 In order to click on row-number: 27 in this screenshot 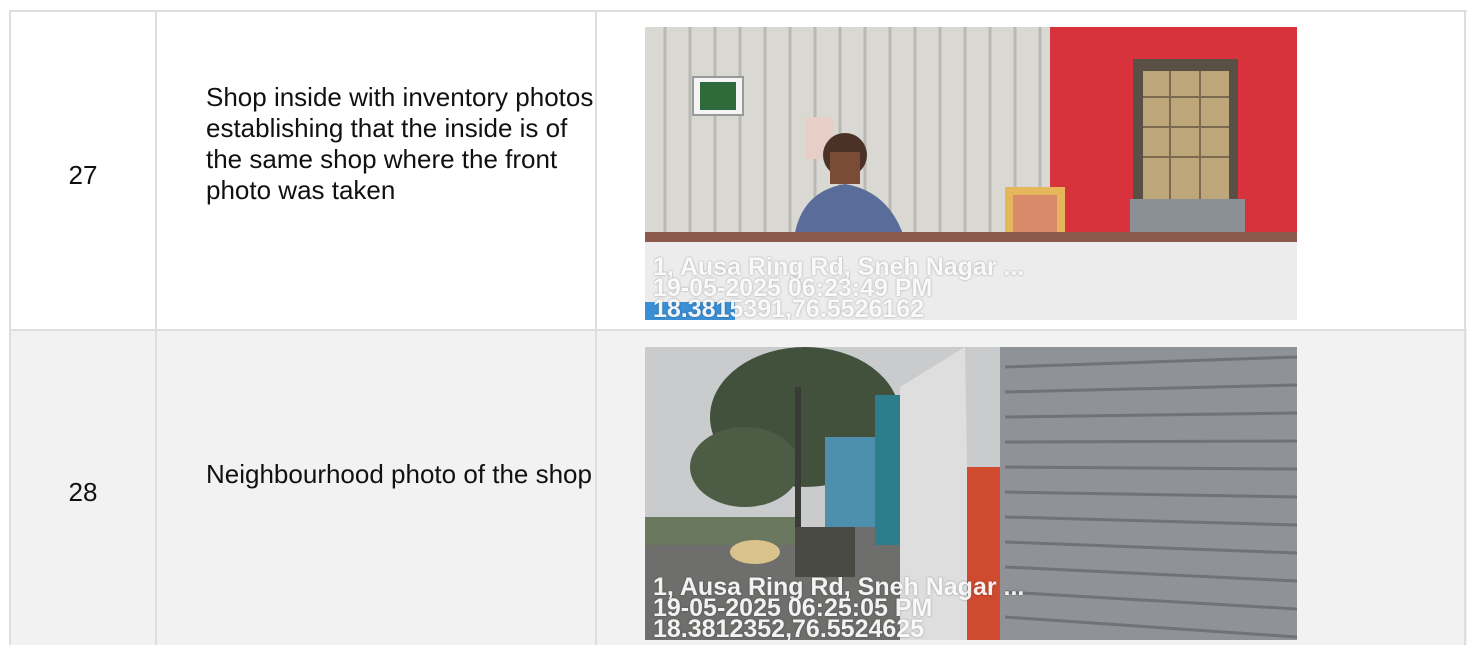, I will do `click(83, 175)`.